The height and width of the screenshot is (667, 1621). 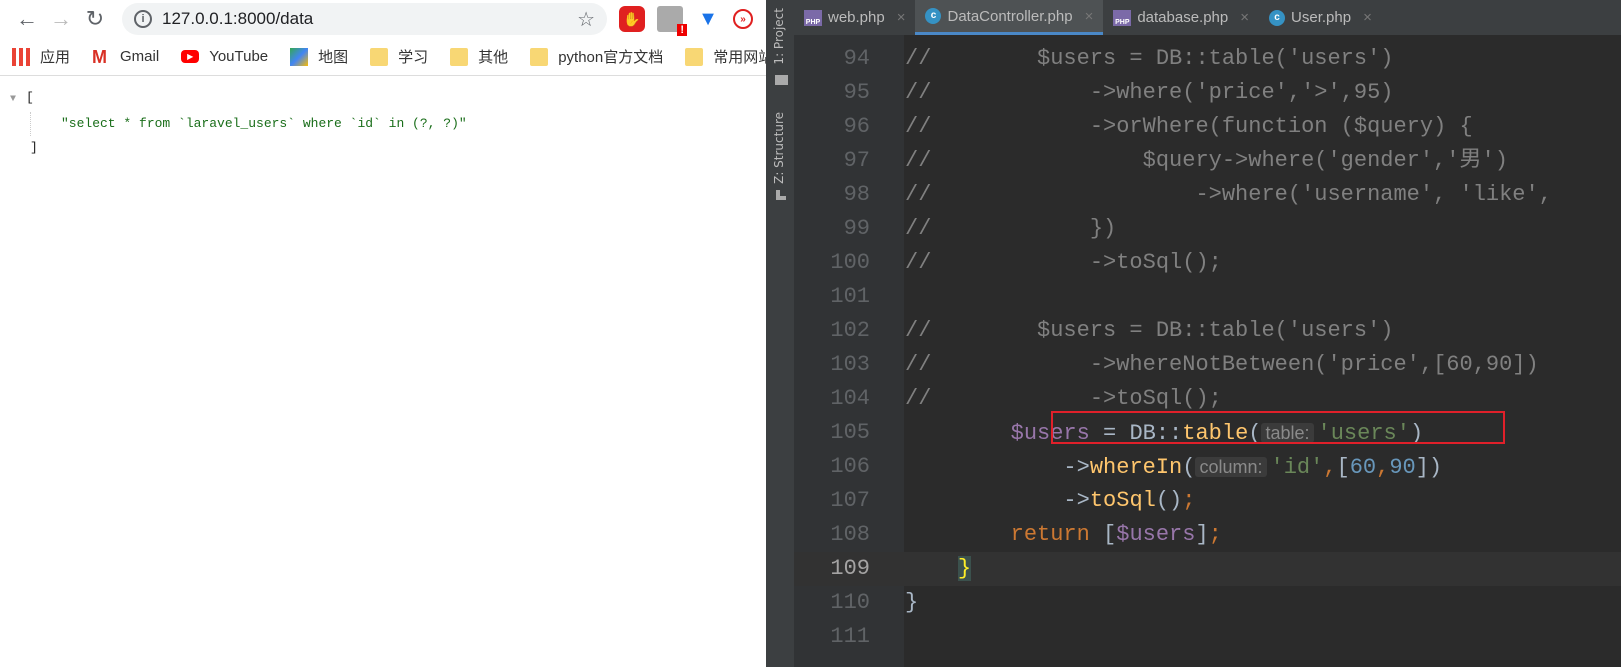 I want to click on code-text: // ->toSql();, so click(x=1063, y=263).